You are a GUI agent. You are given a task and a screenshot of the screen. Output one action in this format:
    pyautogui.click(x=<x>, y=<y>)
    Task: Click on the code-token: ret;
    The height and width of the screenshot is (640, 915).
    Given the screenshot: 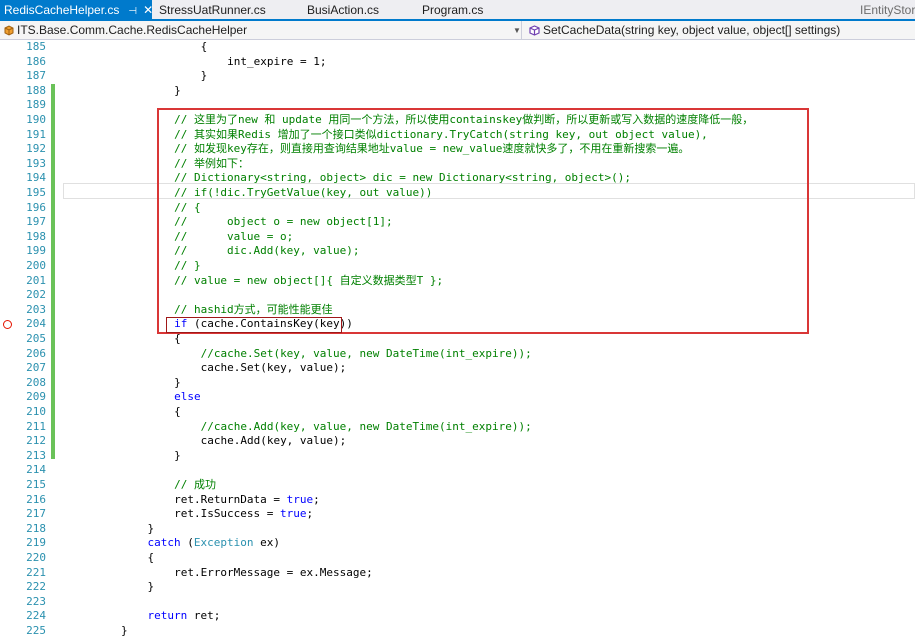 What is the action you would take?
    pyautogui.click(x=204, y=616)
    